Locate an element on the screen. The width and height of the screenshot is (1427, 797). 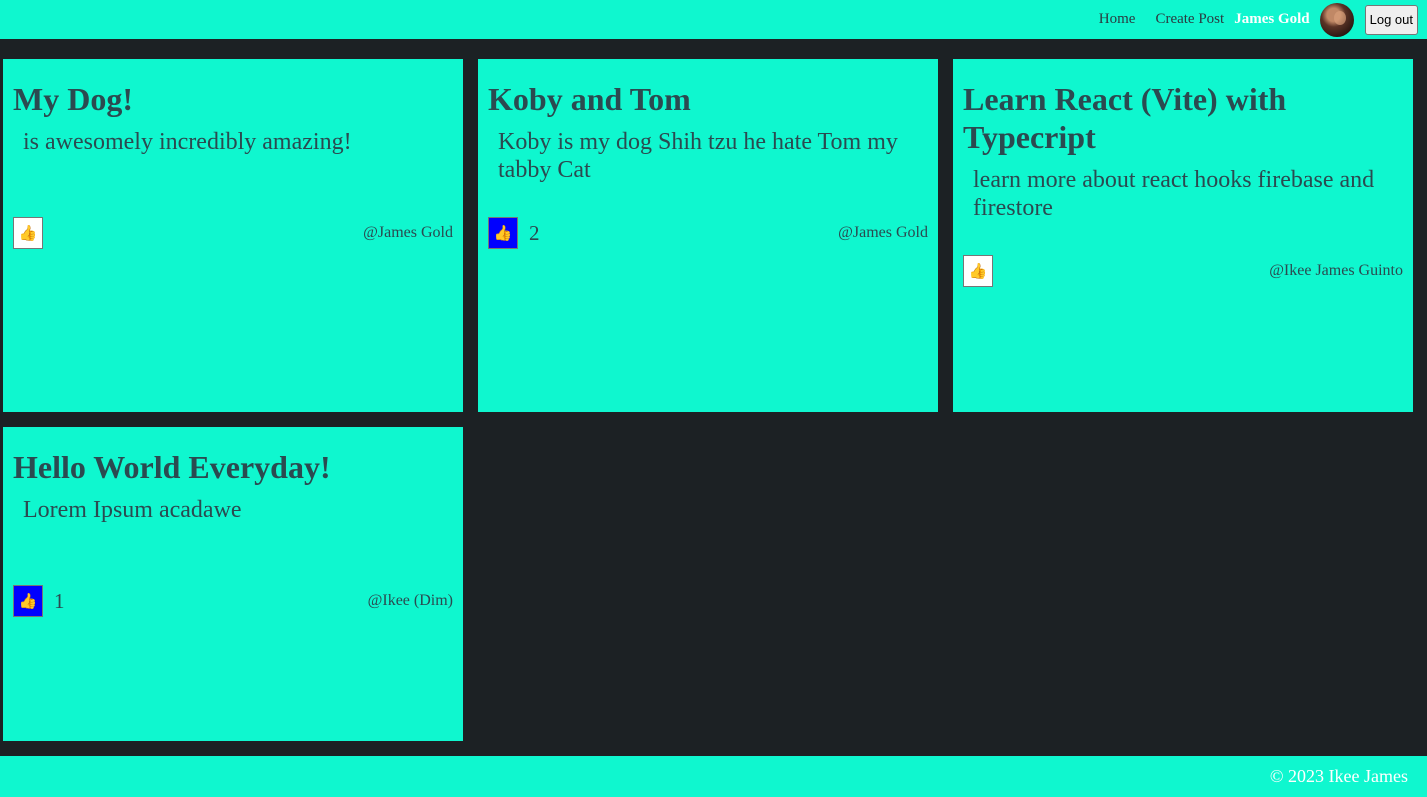
post-footer: 👍 @Ikee James Guinto is located at coordinates (1183, 271).